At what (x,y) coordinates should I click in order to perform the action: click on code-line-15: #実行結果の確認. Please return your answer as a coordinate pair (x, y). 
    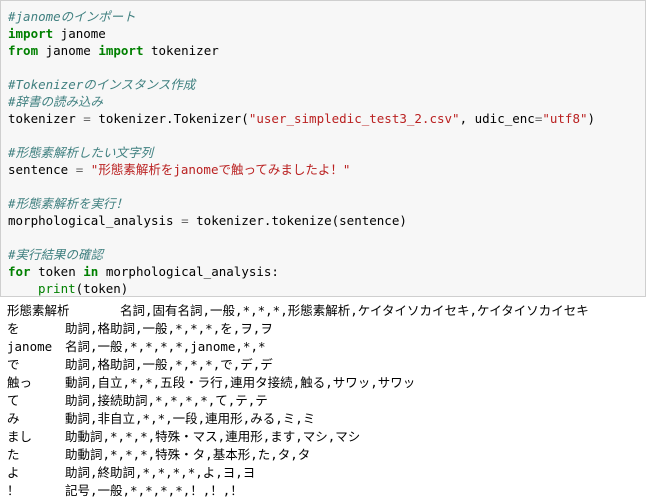
    Looking at the image, I should click on (55, 254).